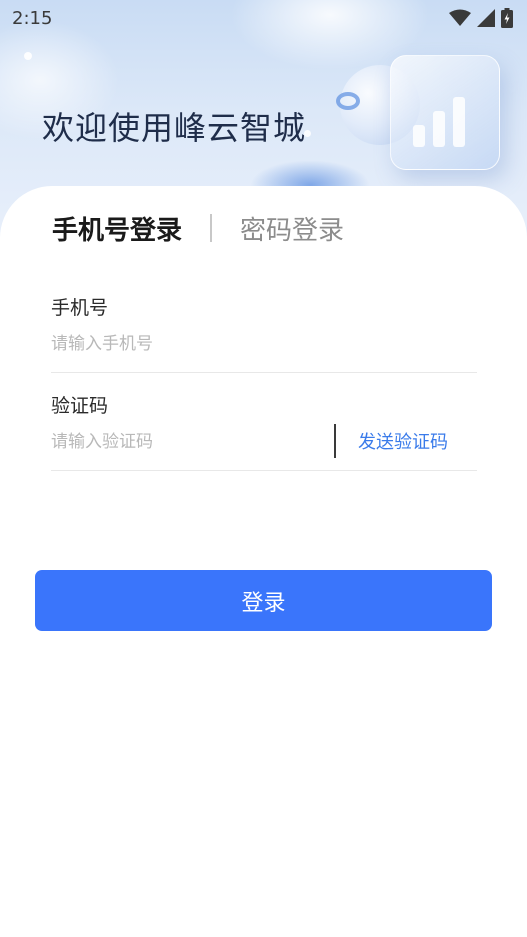 The width and height of the screenshot is (527, 937). Describe the element at coordinates (263, 600) in the screenshot. I see `login-button: 登录` at that location.